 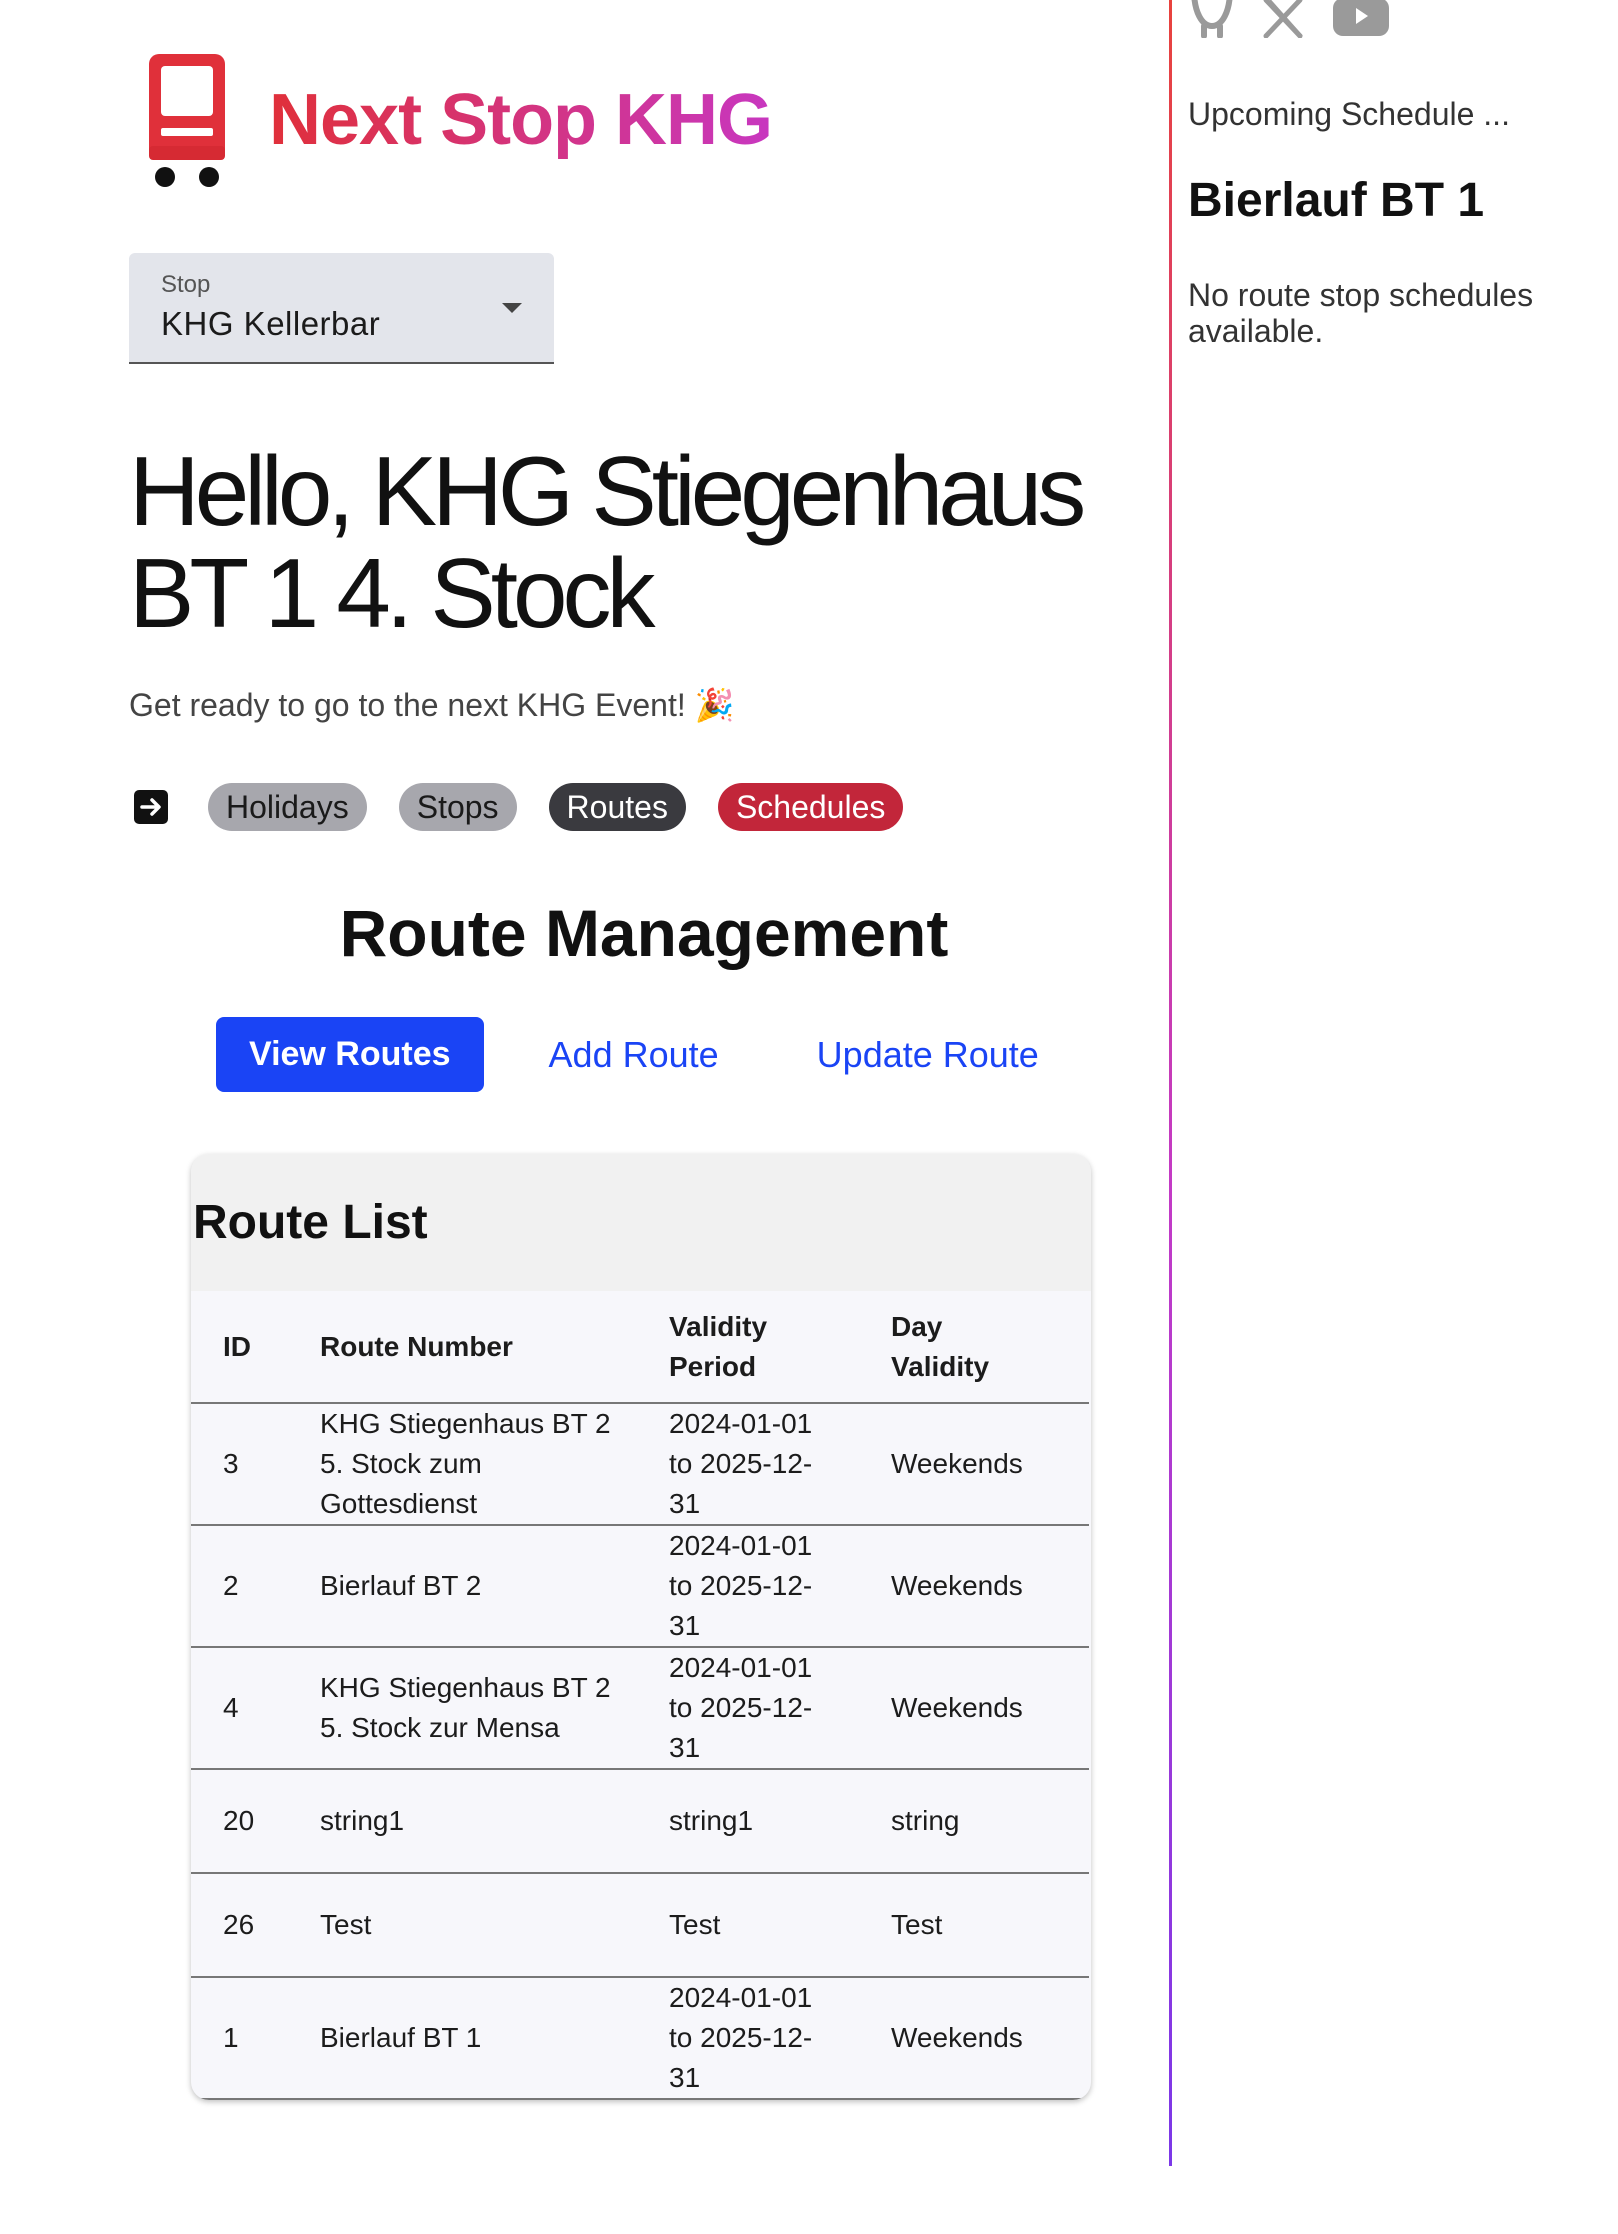 I want to click on nav-chip-stops: Stops, so click(x=457, y=807).